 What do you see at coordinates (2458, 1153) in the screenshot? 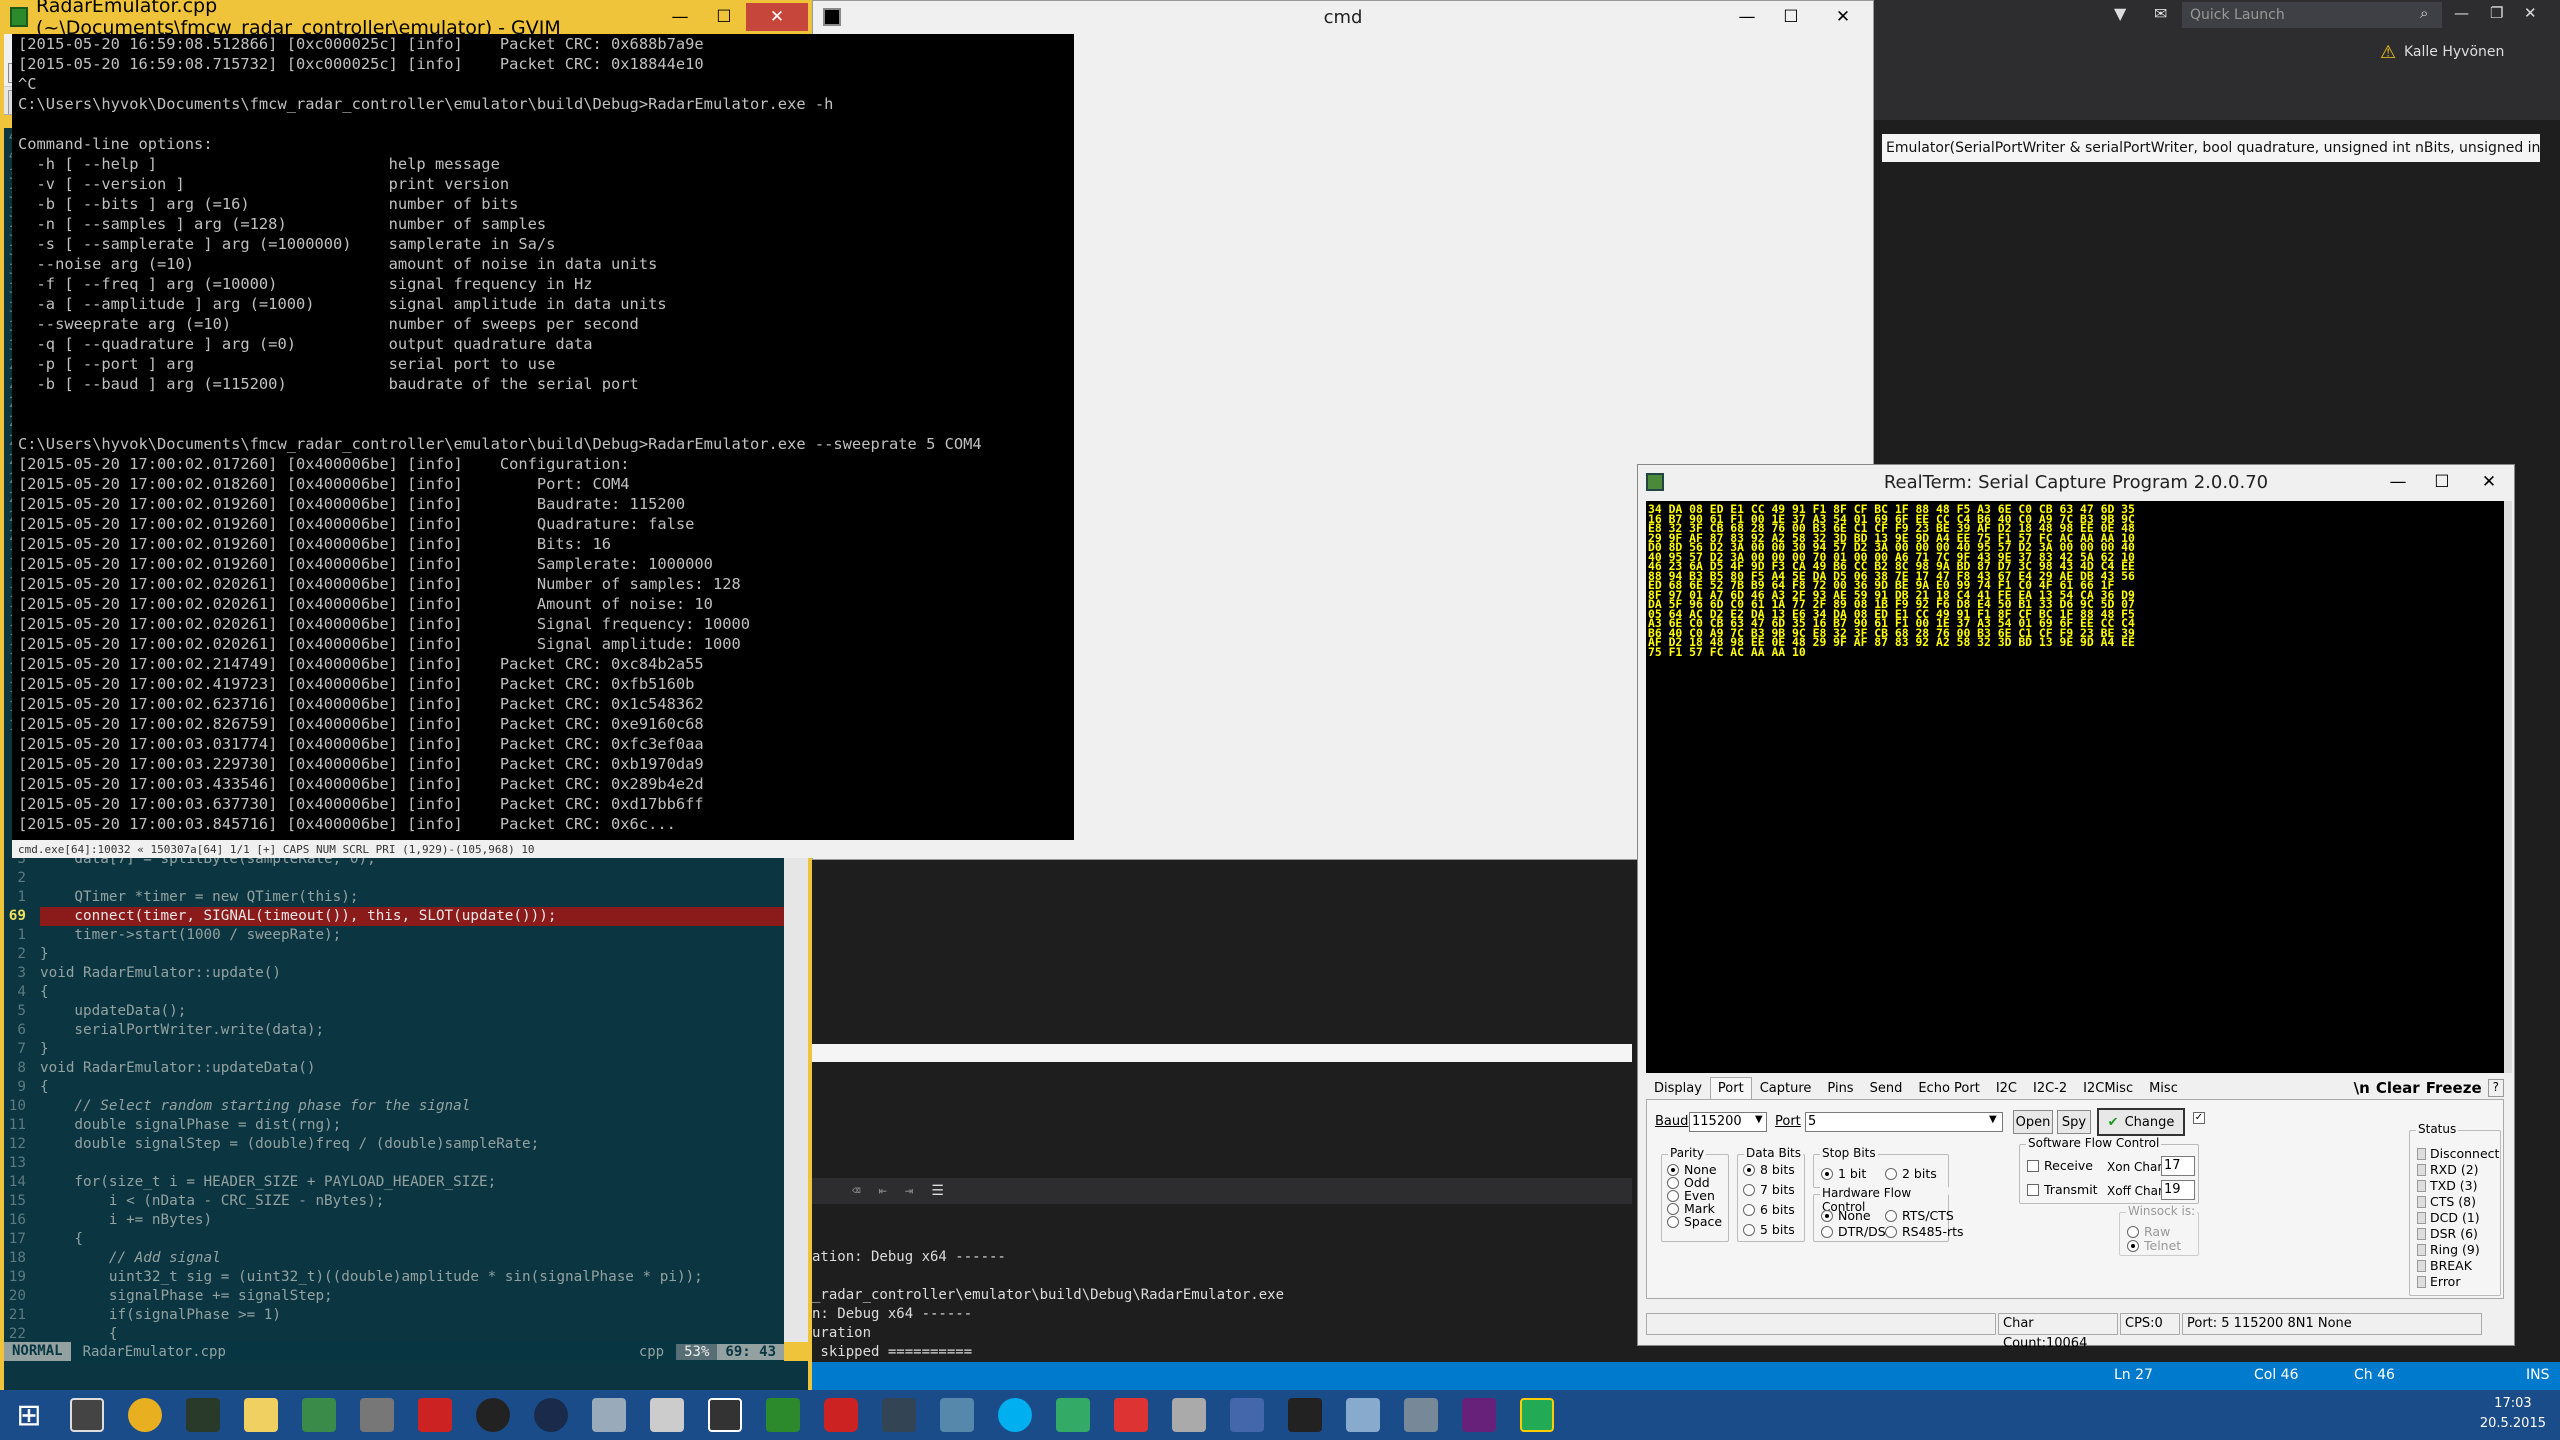
I see `status-disconnect: Disconnect` at bounding box center [2458, 1153].